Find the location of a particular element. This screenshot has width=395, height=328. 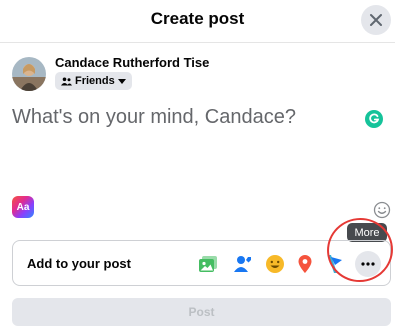

grammarly-icon is located at coordinates (374, 119).